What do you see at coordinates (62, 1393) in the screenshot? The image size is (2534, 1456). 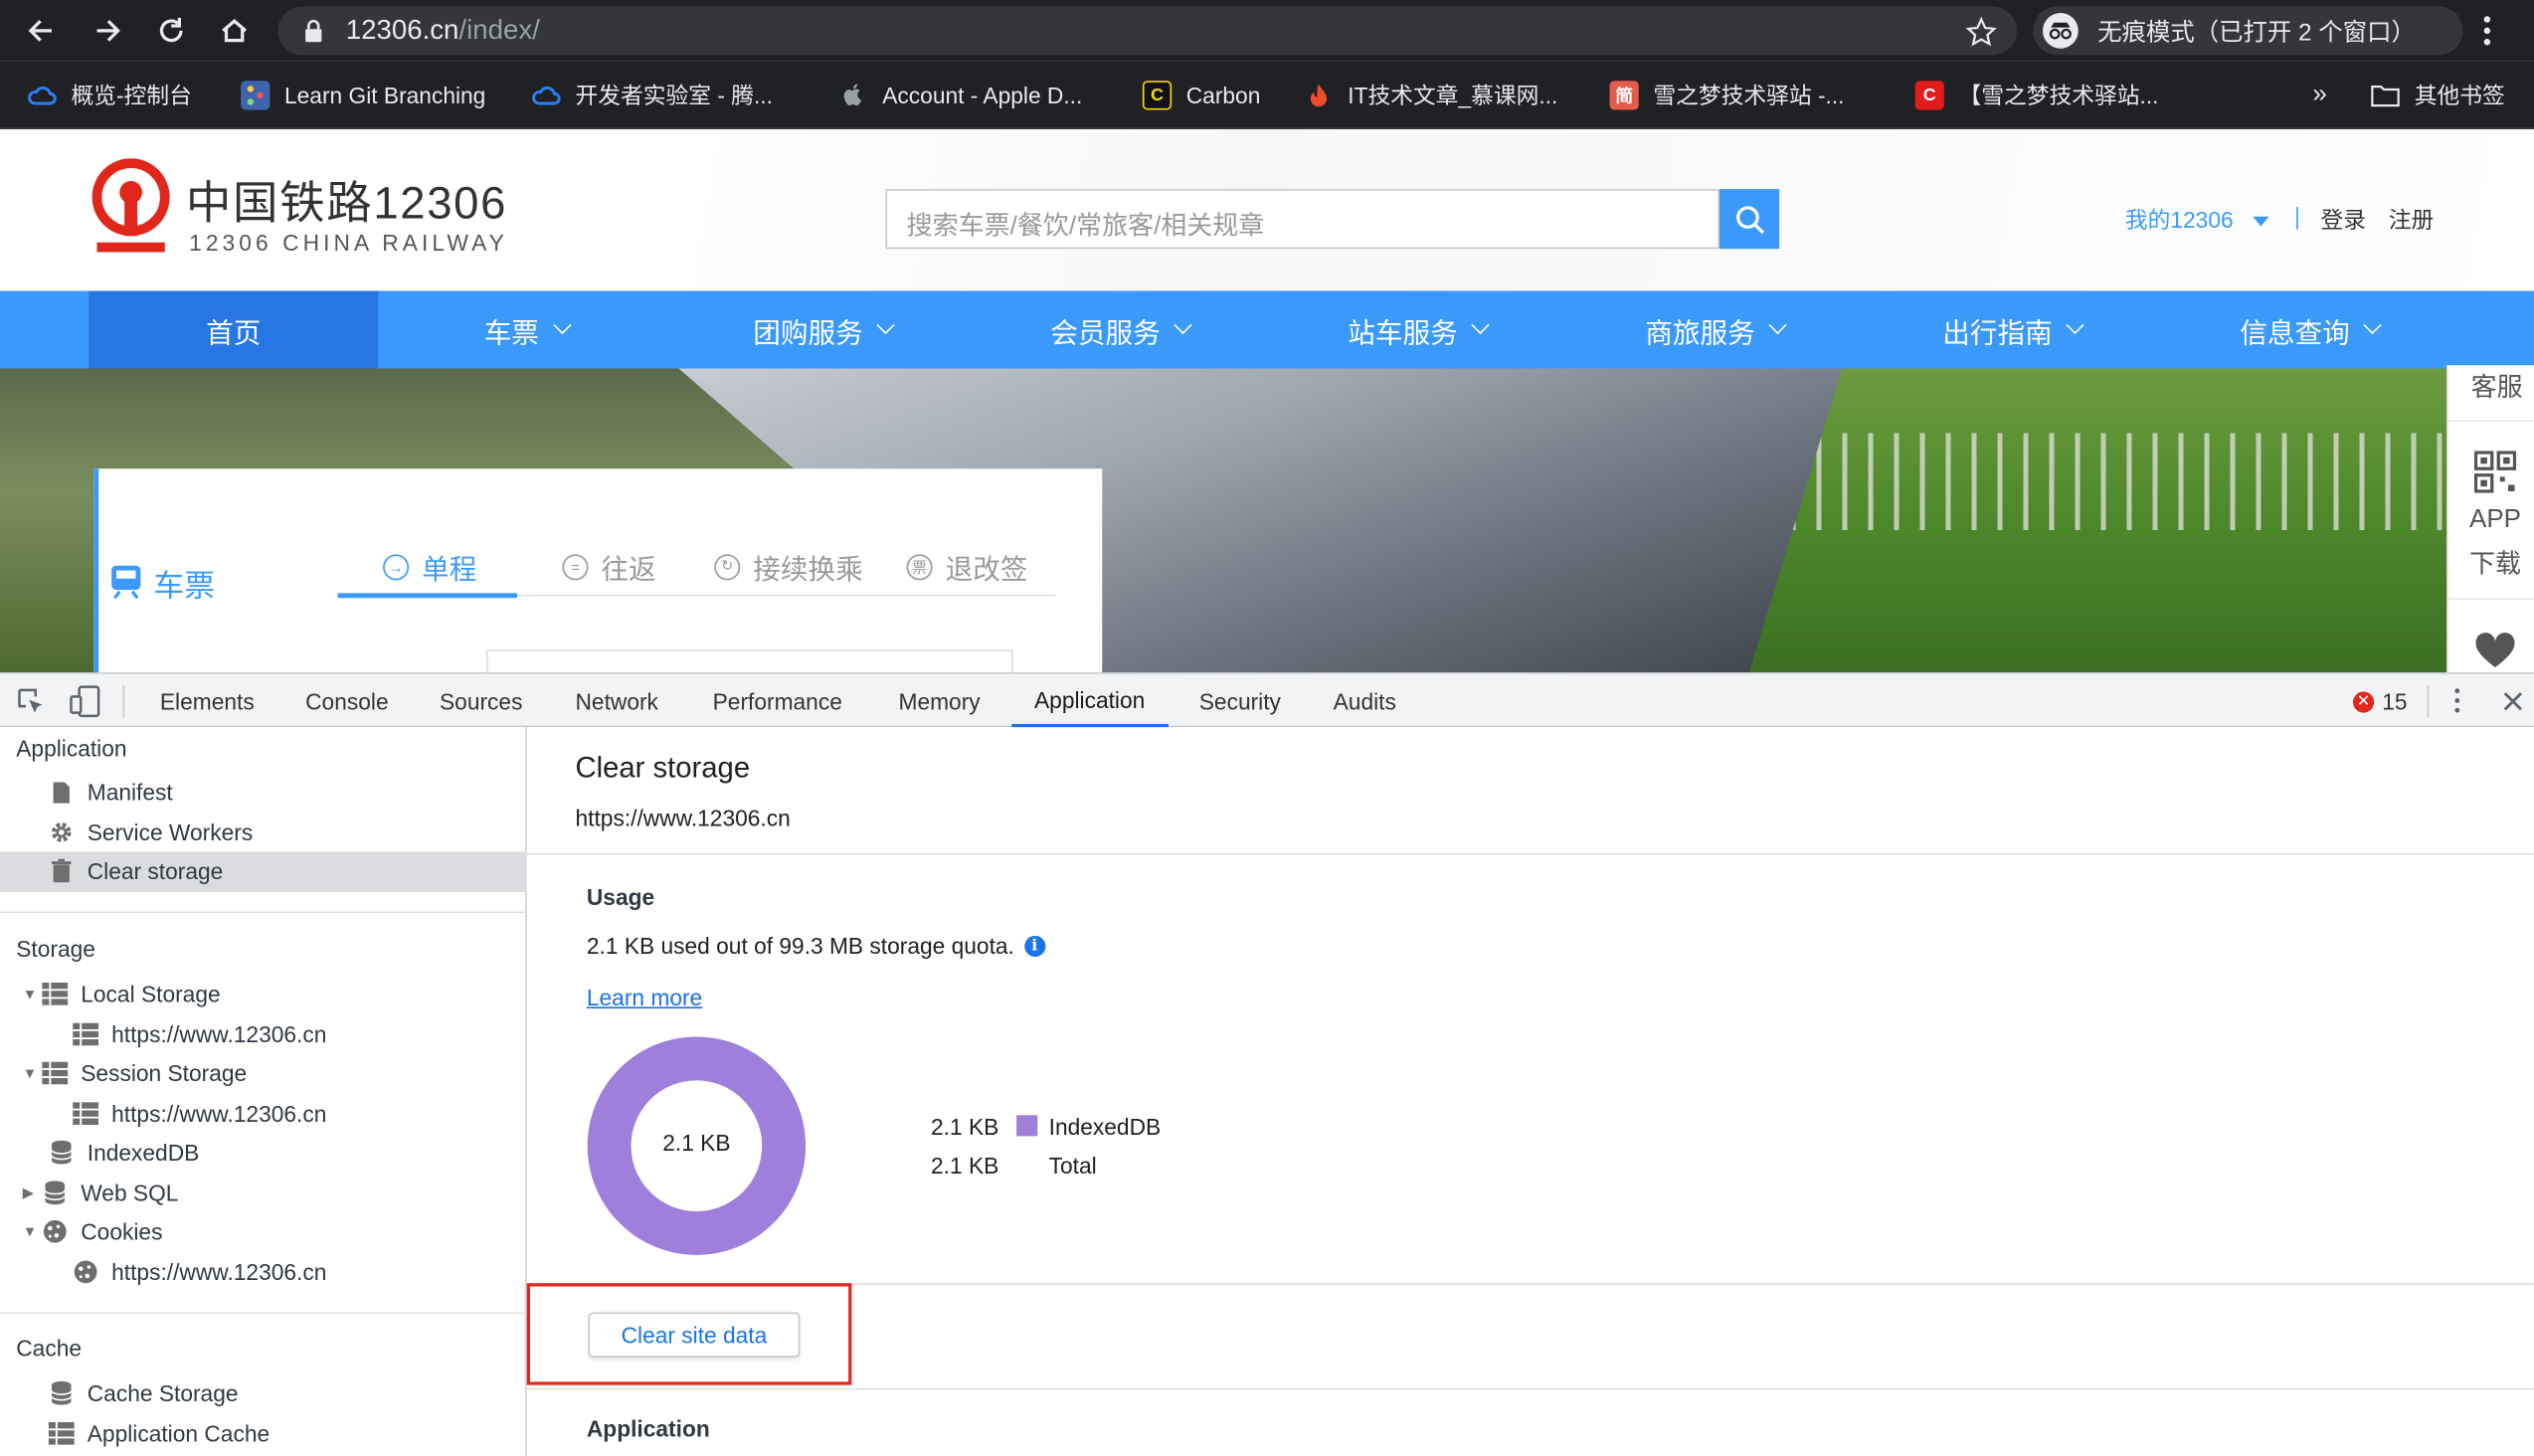 I see `database-icon` at bounding box center [62, 1393].